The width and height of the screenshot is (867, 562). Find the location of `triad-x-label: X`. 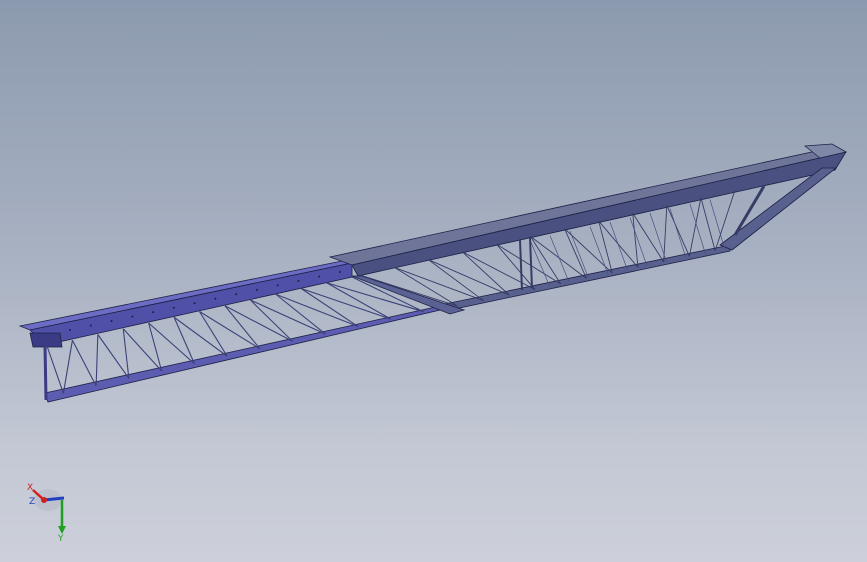

triad-x-label: X is located at coordinates (30, 488).